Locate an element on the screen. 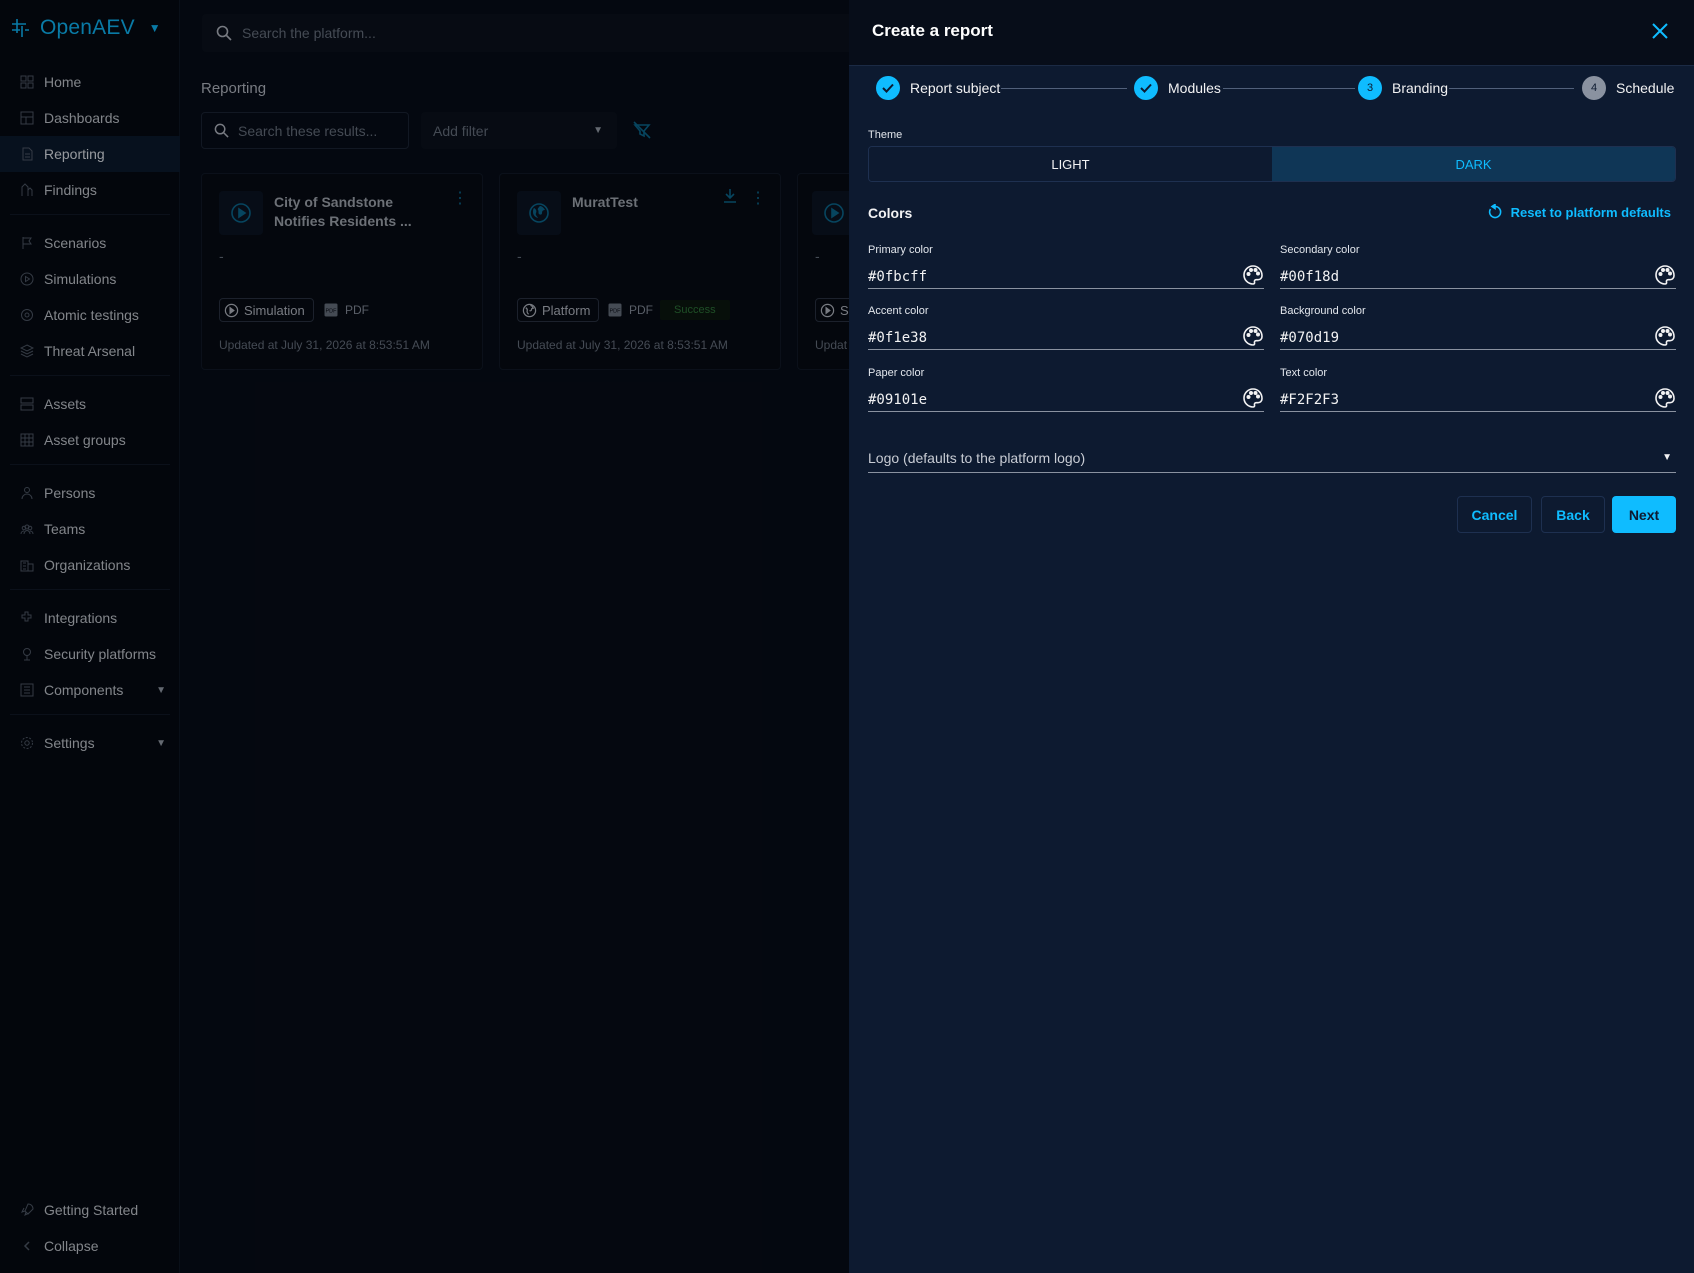  step-branding: 3 Branding is located at coordinates (1403, 88).